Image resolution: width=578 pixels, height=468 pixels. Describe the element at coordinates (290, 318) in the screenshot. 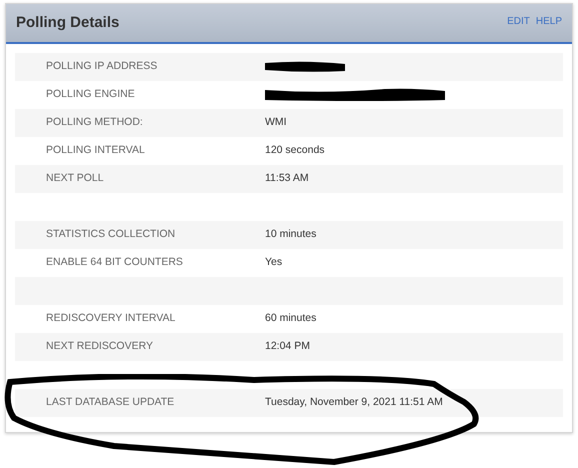

I see `detail-value: 60 minutes` at that location.